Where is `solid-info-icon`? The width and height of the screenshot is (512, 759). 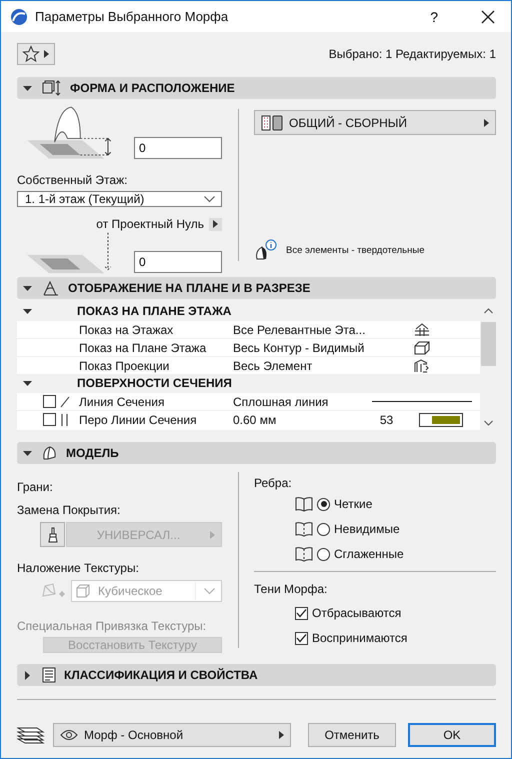 solid-info-icon is located at coordinates (266, 250).